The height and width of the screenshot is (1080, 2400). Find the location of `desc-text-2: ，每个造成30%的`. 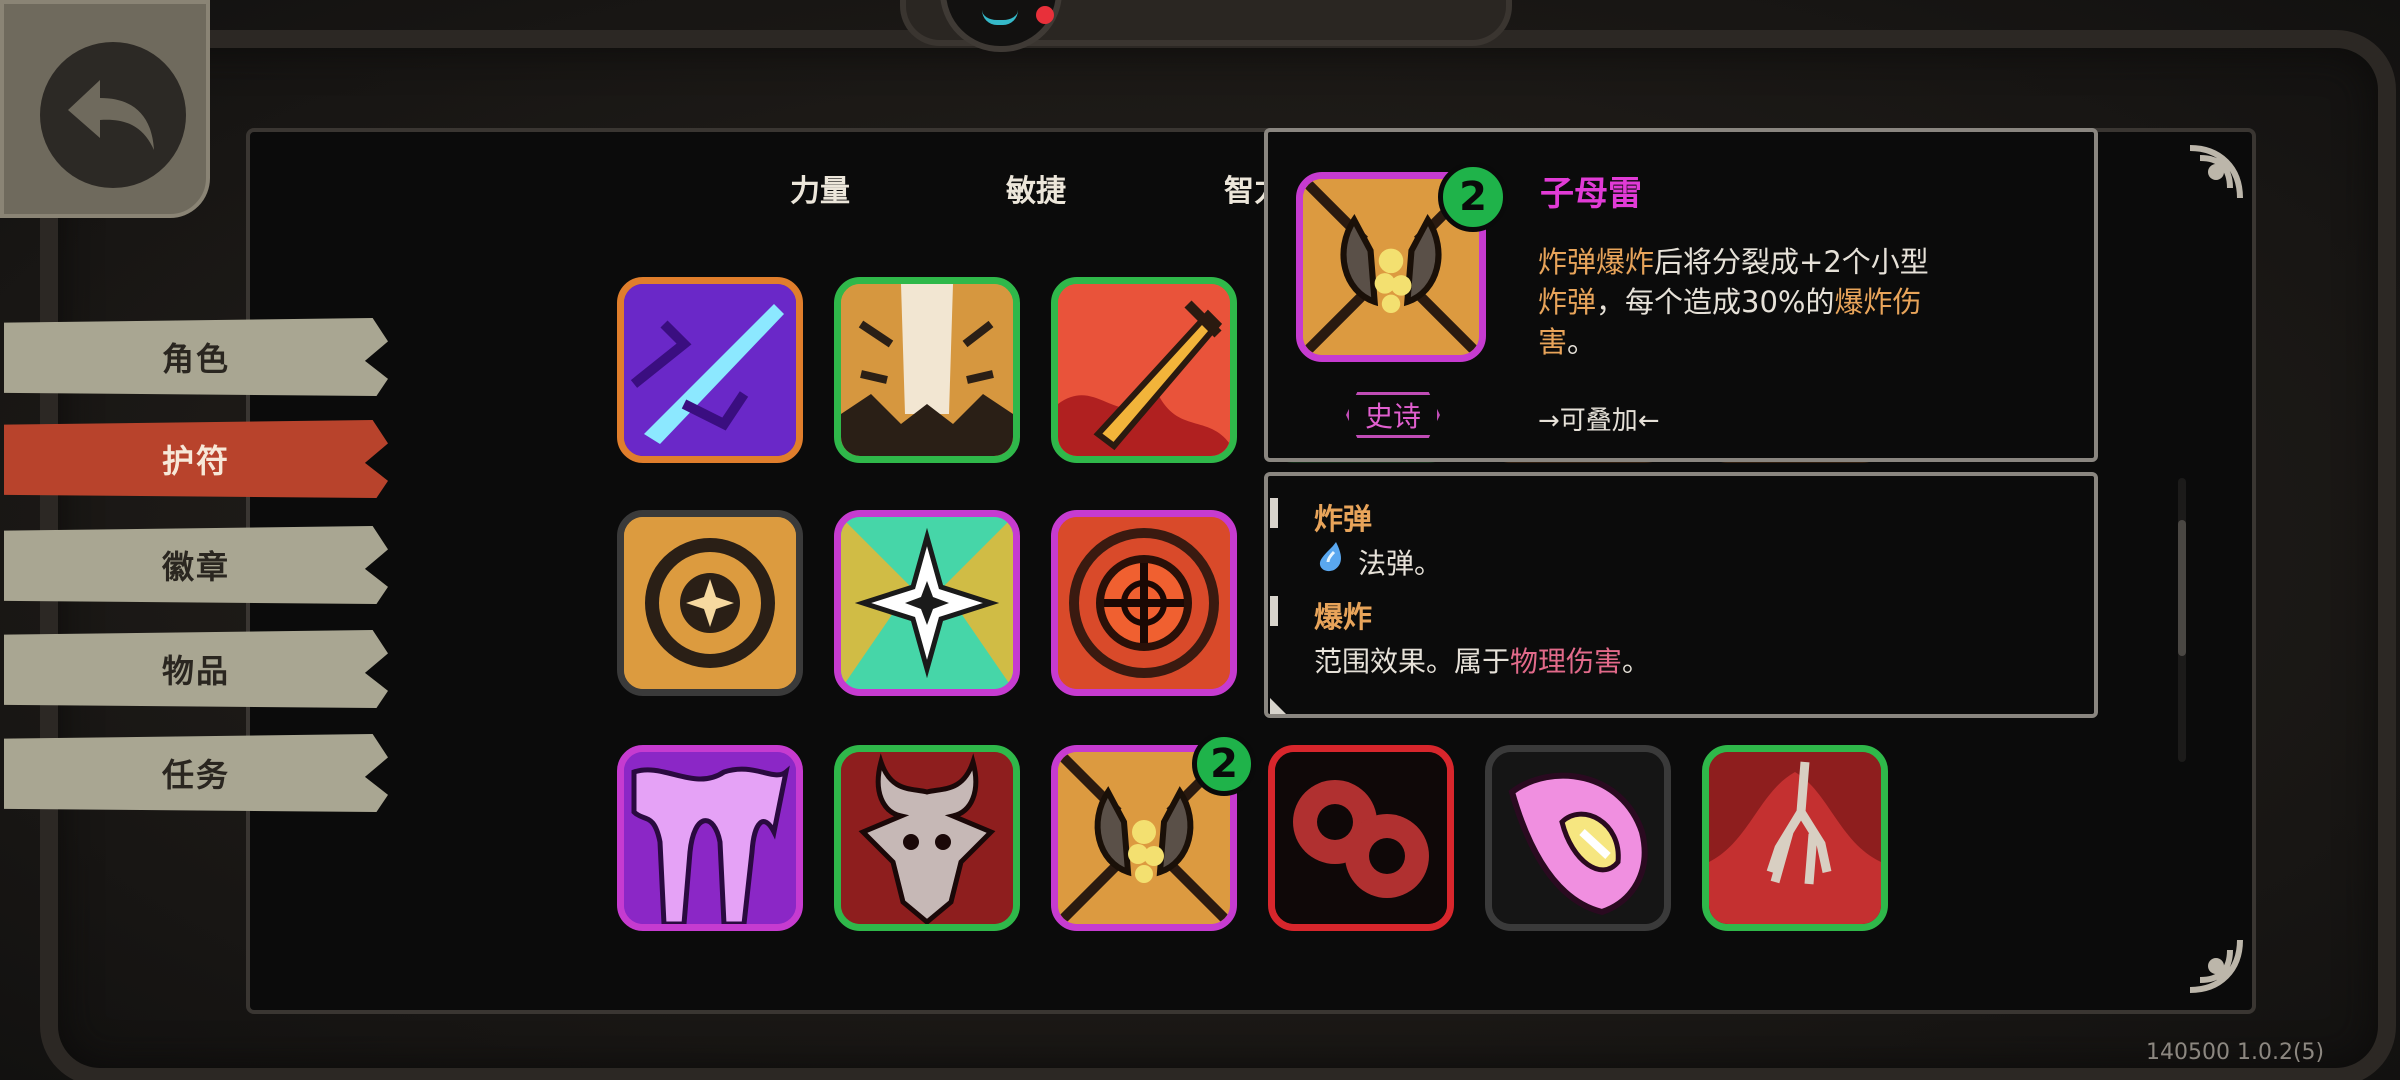

desc-text-2: ，每个造成30%的 is located at coordinates (1715, 302).